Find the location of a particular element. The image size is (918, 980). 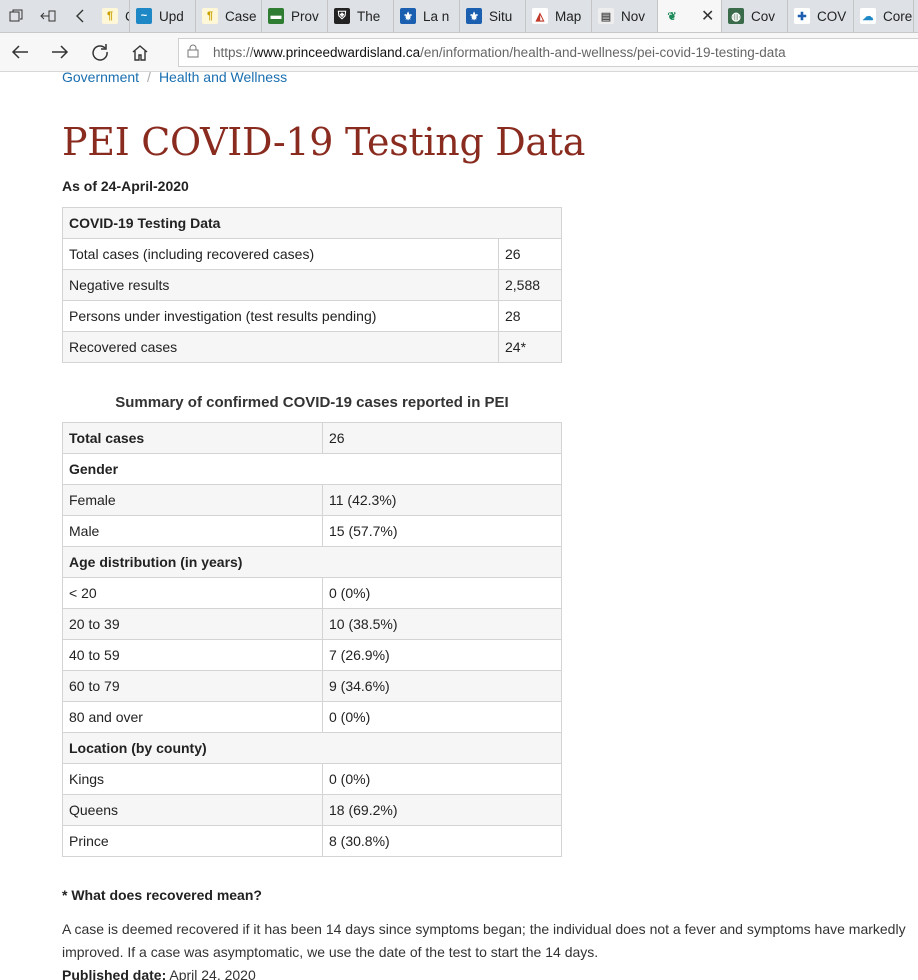

tab-label: Map is located at coordinates (568, 16).